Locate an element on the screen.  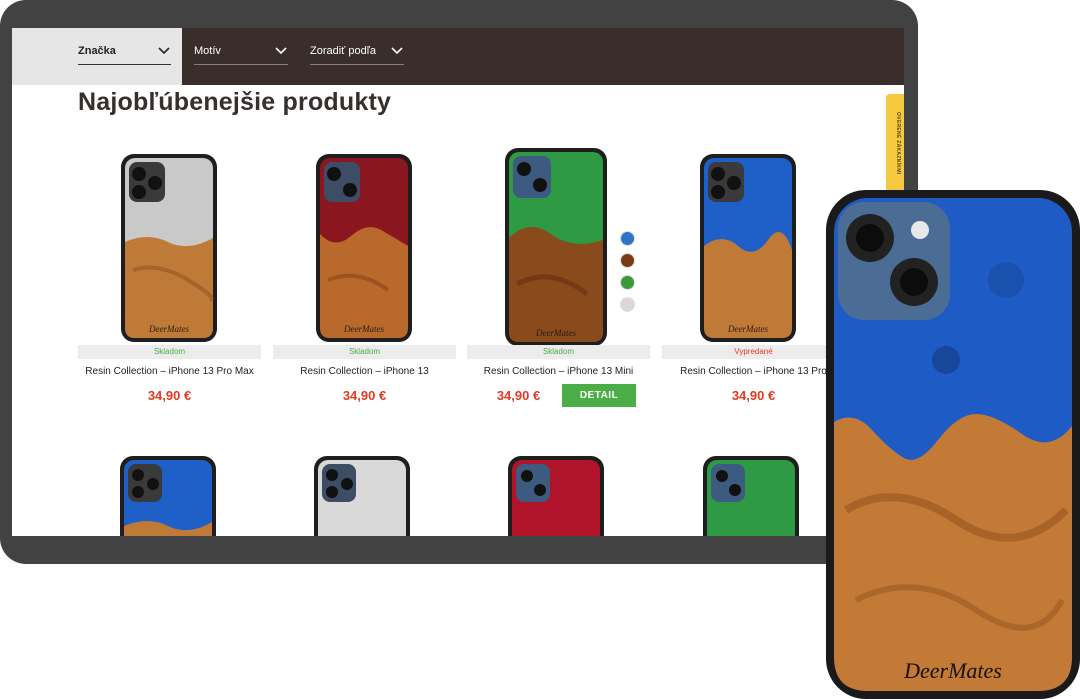
color-swatch-blue is located at coordinates (627, 238).